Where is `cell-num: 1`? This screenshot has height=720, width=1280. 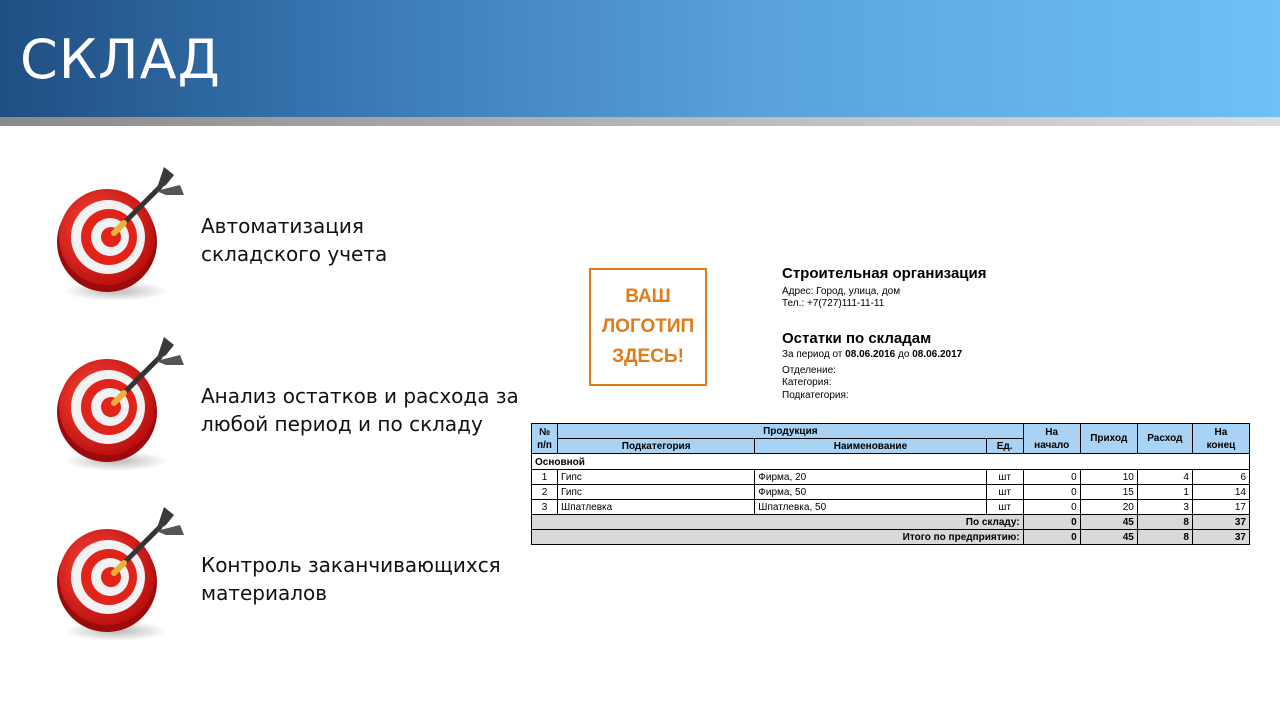
cell-num: 1 is located at coordinates (544, 477).